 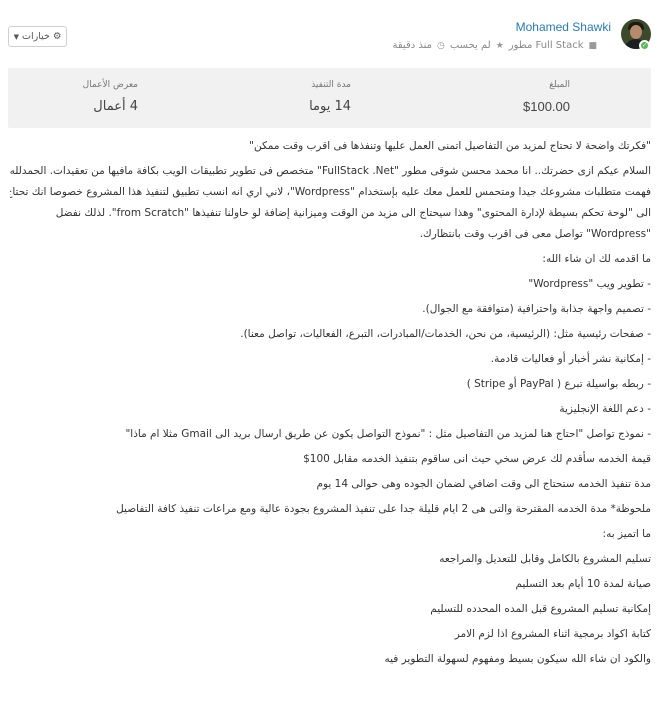 I want to click on options-button: ⚙ خيارات ▼, so click(x=37, y=36).